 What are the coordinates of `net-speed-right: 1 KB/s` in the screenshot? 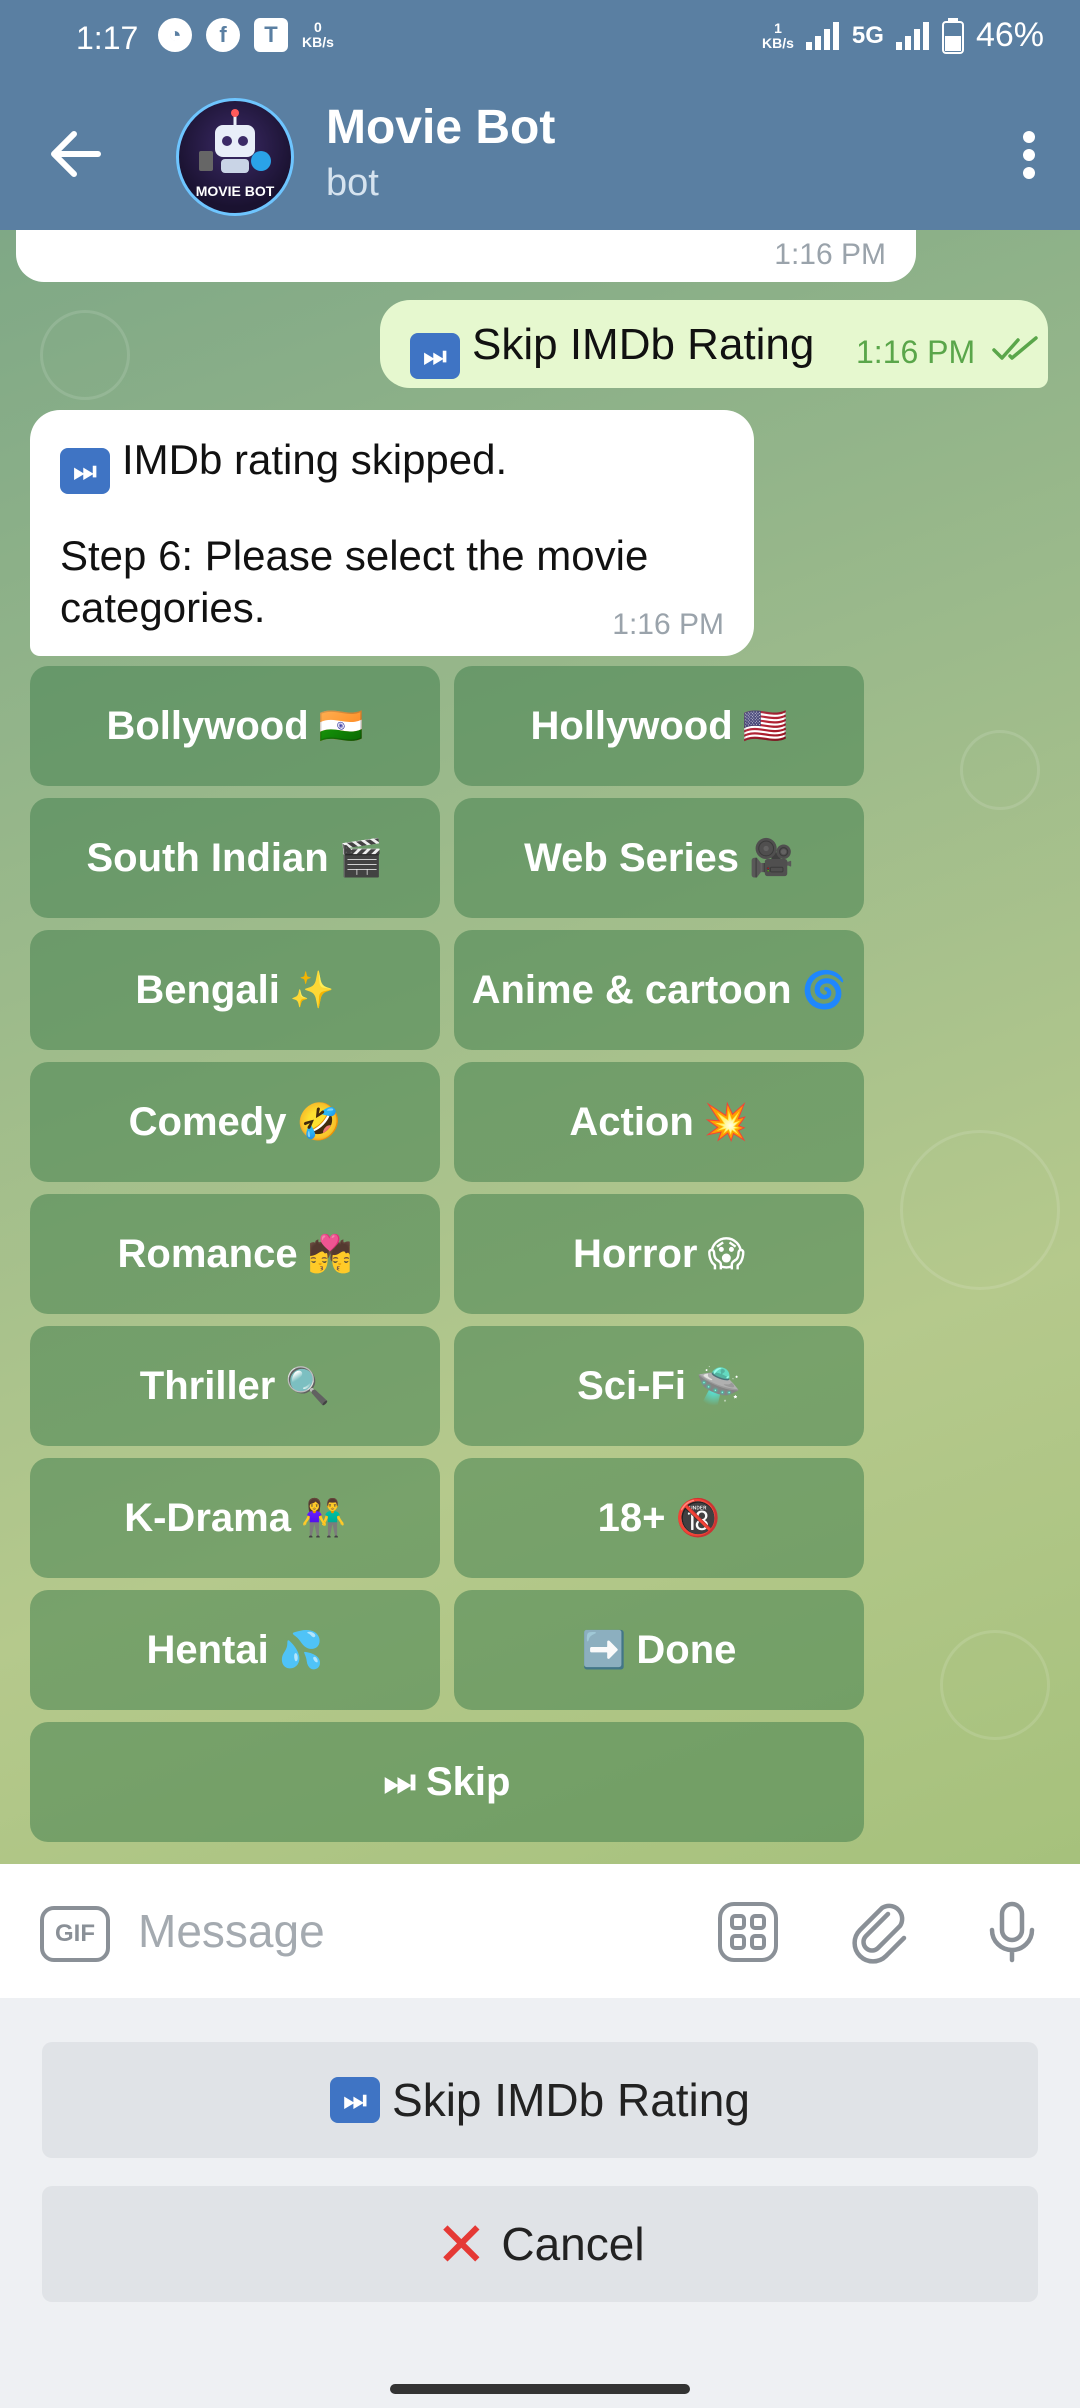 It's located at (778, 35).